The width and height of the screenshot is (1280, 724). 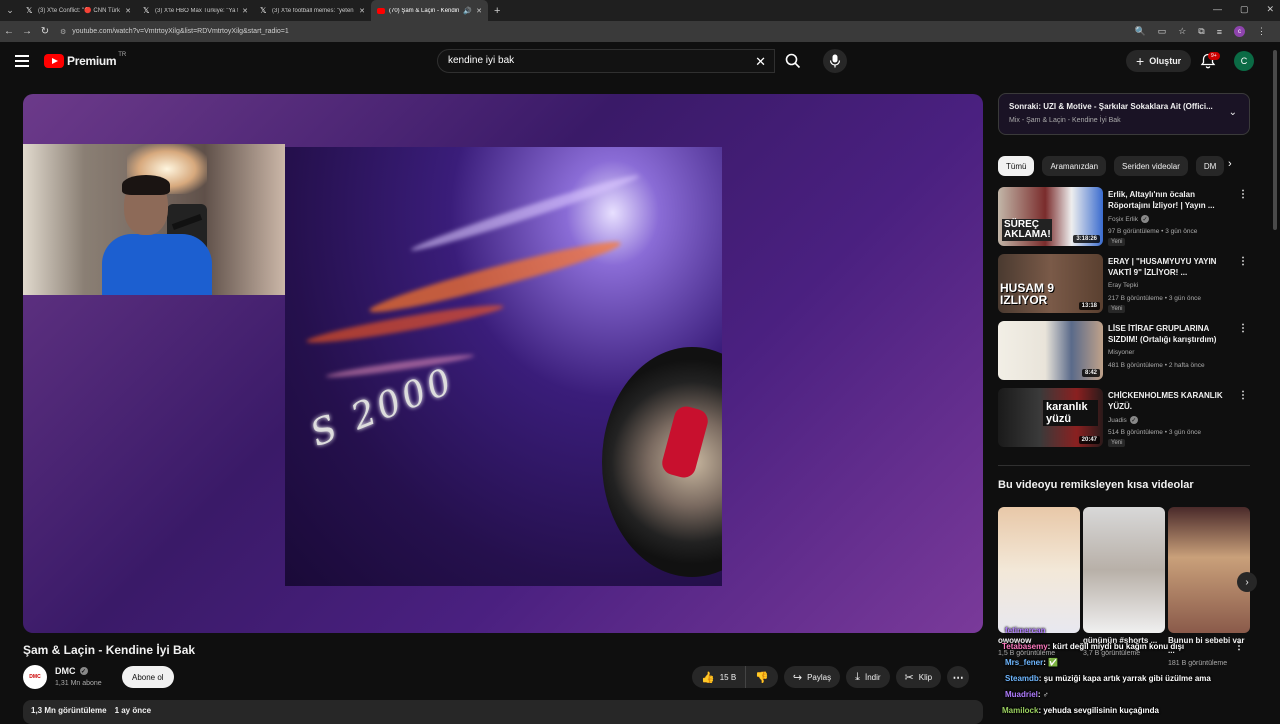 I want to click on search-button, so click(x=793, y=61).